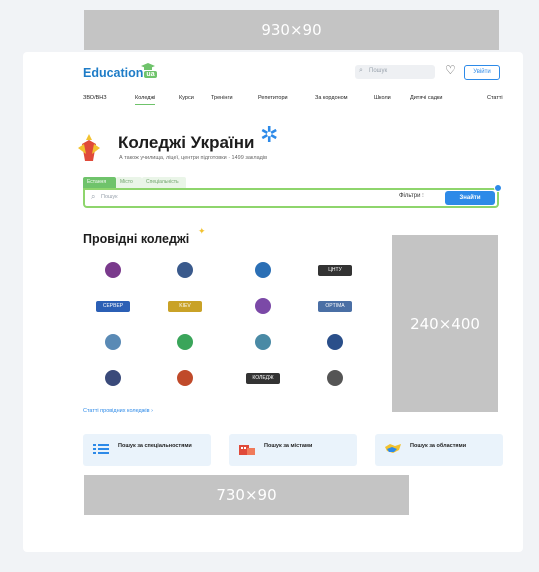 This screenshot has height=572, width=539. I want to click on ad-banner-top: 930×90, so click(291, 30).